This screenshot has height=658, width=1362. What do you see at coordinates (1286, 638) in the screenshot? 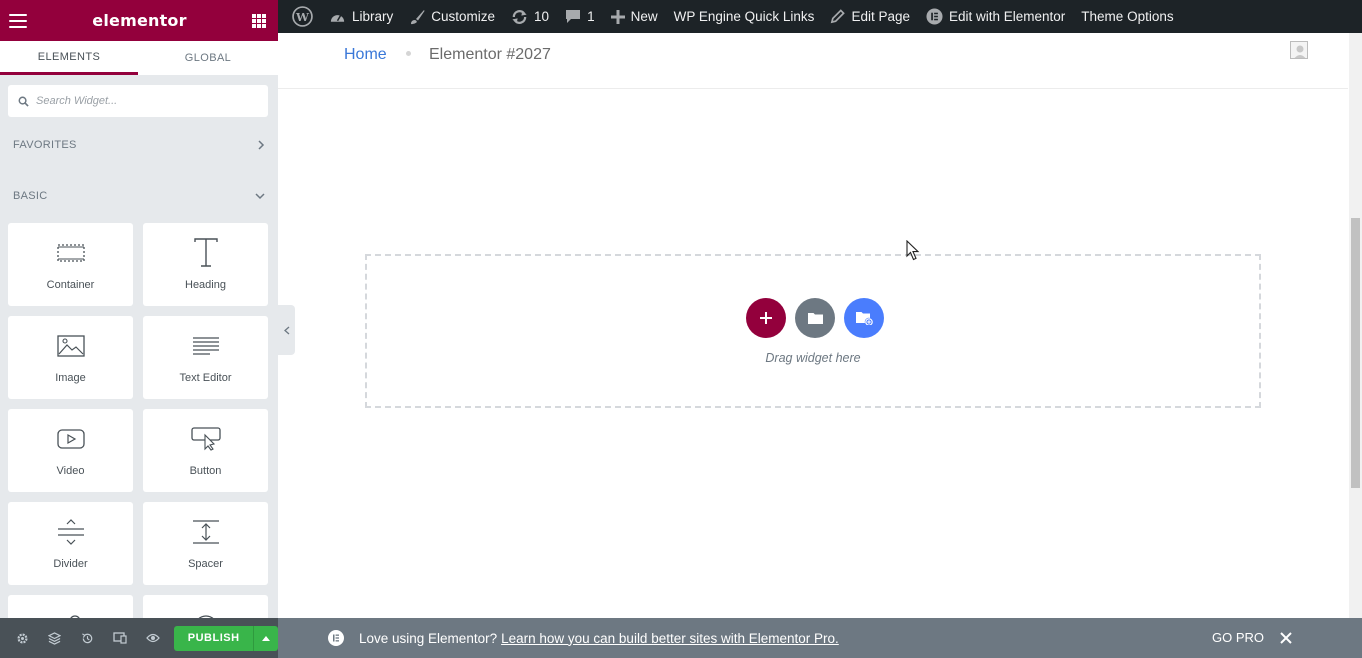
I see `close-icon` at bounding box center [1286, 638].